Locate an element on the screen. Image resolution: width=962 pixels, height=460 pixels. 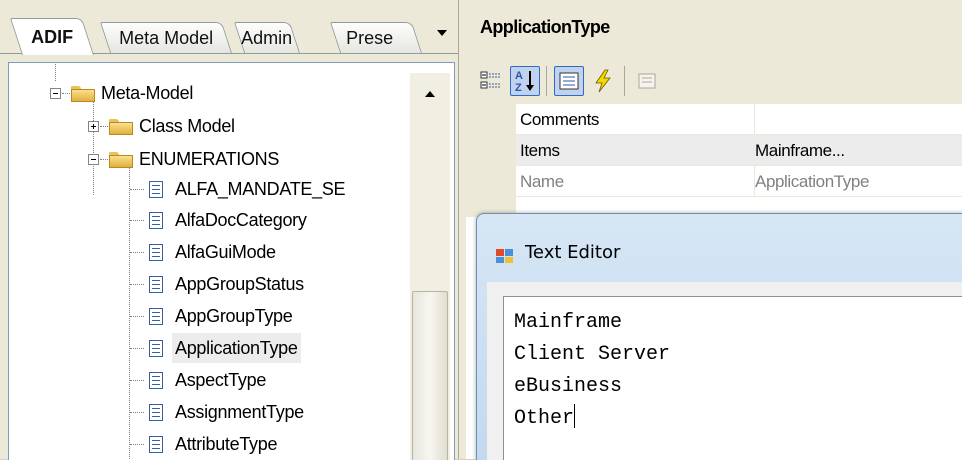
property-name: Comments is located at coordinates (635, 119).